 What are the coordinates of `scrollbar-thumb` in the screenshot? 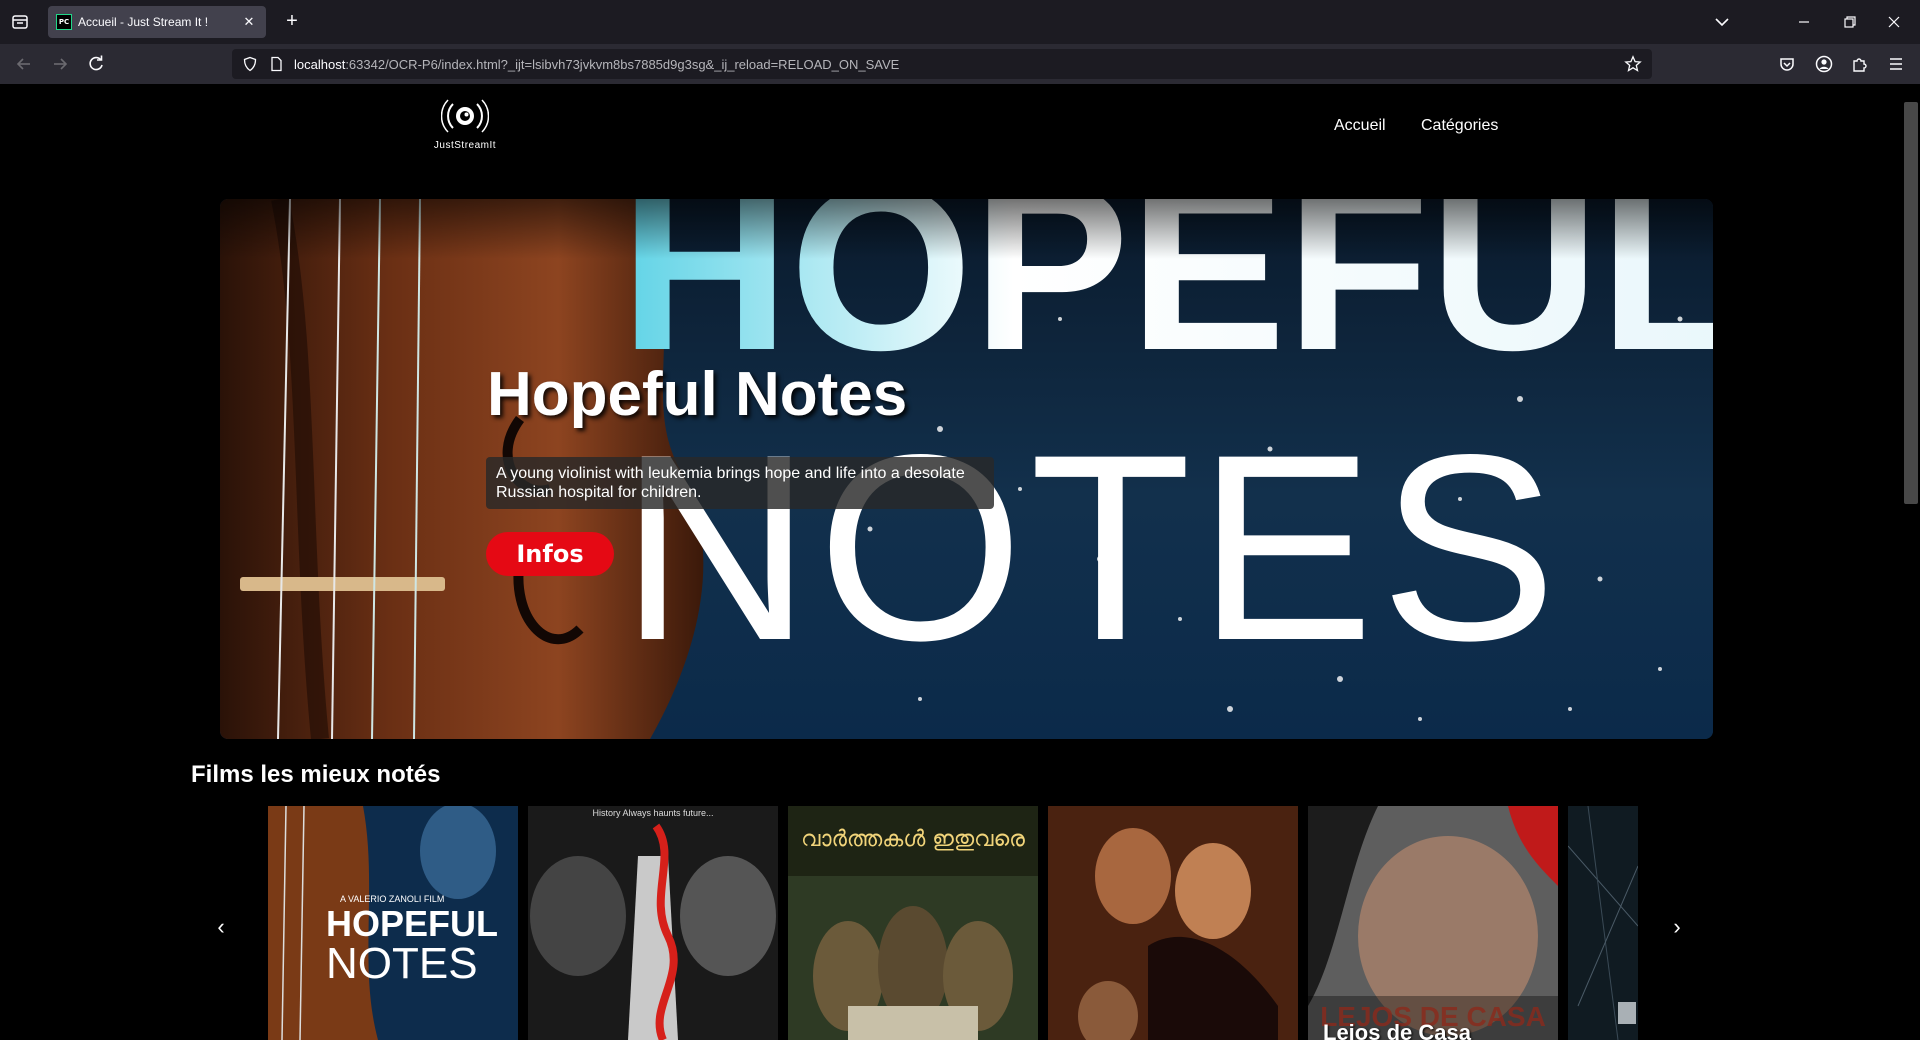 It's located at (1911, 303).